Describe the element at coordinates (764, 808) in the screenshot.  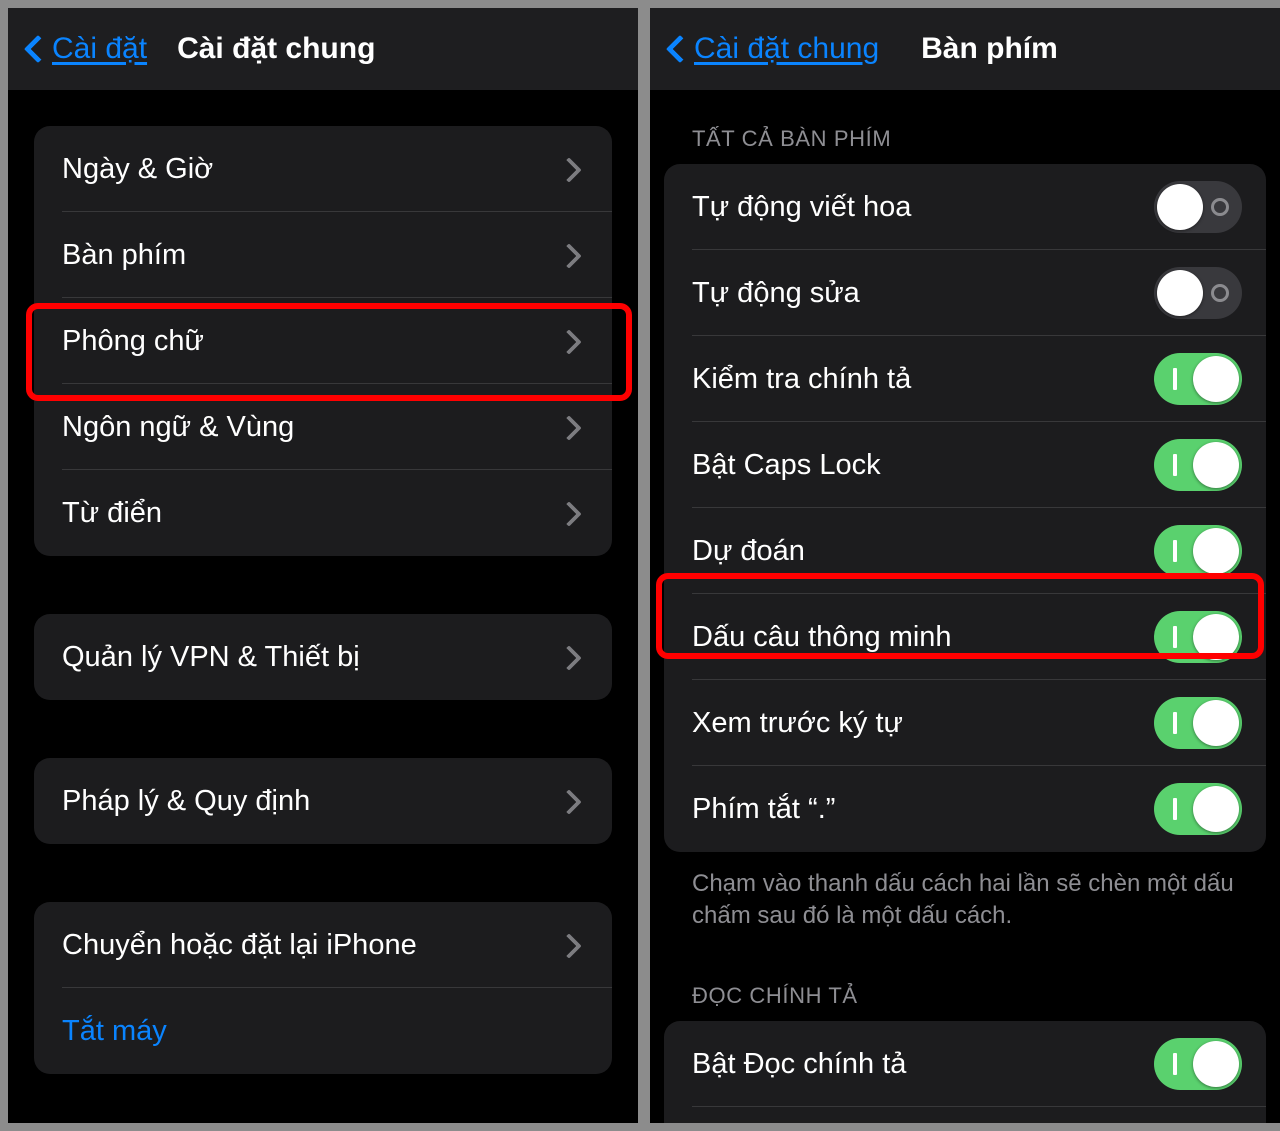
I see `row-label: Phím tắt “.”` at that location.